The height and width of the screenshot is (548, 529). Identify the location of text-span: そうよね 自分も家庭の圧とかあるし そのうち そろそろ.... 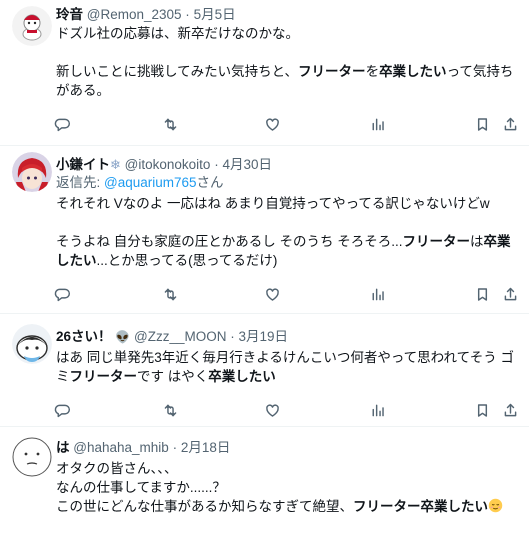
(229, 241).